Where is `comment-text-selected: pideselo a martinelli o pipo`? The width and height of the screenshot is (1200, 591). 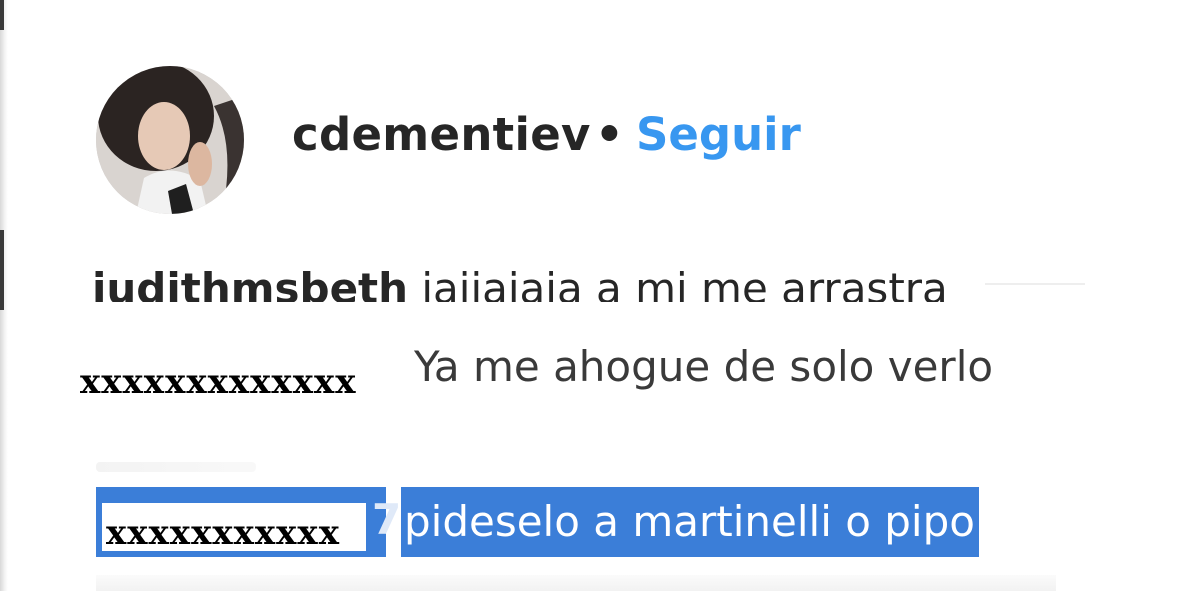
comment-text-selected: pideselo a martinelli o pipo is located at coordinates (690, 522).